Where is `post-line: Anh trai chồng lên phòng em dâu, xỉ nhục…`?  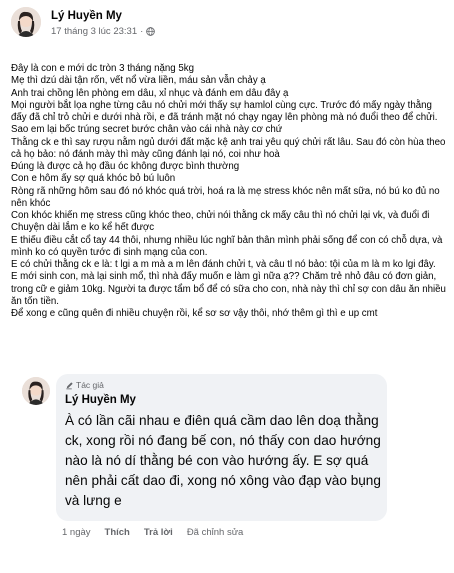 post-line: Anh trai chồng lên phòng em dâu, xỉ nhục… is located at coordinates (150, 93).